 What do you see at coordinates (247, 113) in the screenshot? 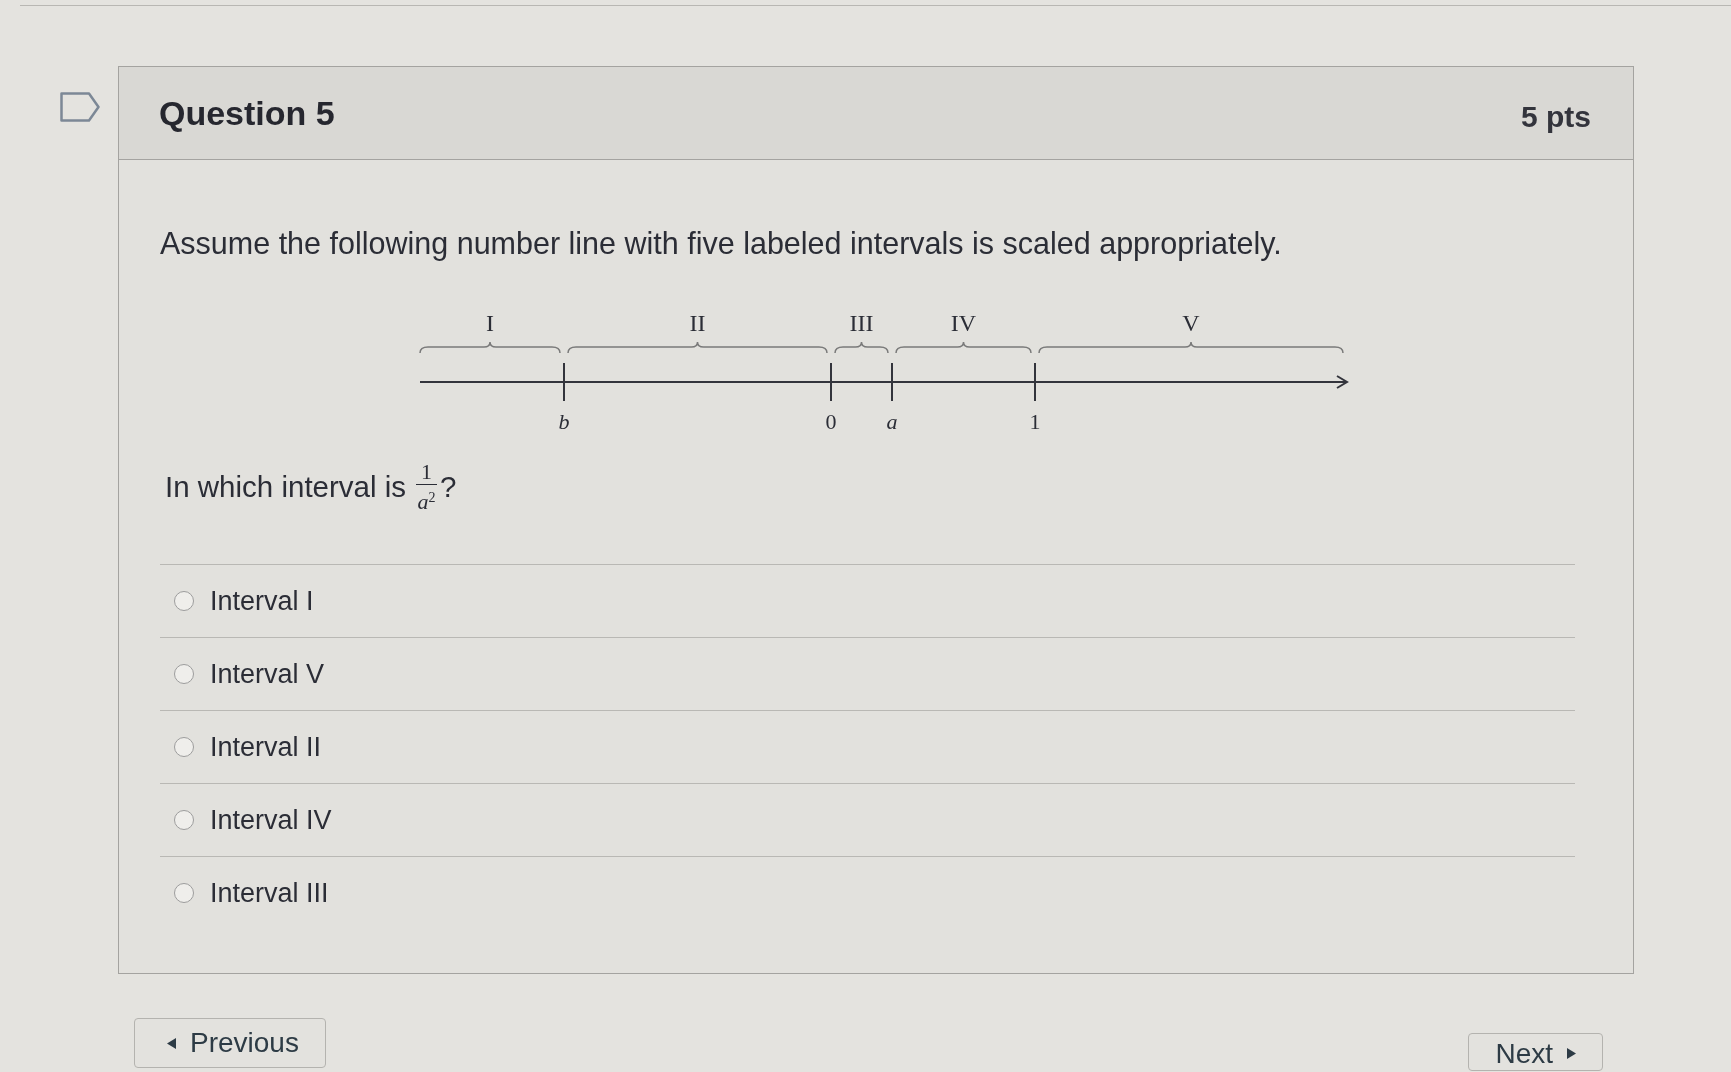
I see `question-title: Question 5` at bounding box center [247, 113].